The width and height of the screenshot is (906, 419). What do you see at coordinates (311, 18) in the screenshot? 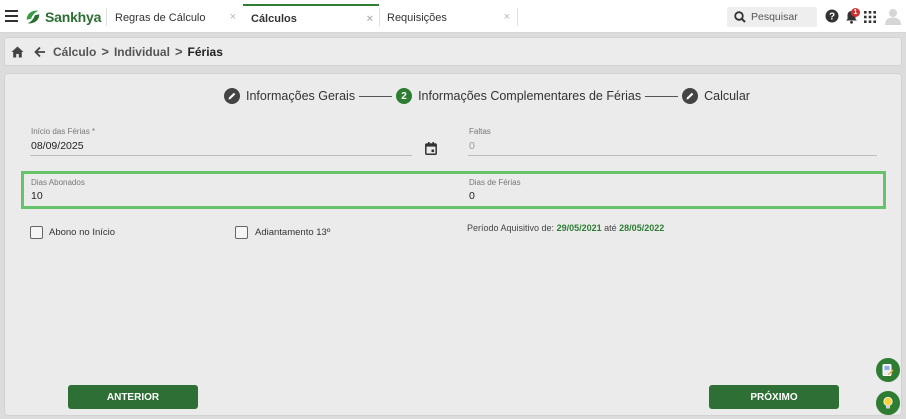
I see `tab-calculos: Cálculos ×` at bounding box center [311, 18].